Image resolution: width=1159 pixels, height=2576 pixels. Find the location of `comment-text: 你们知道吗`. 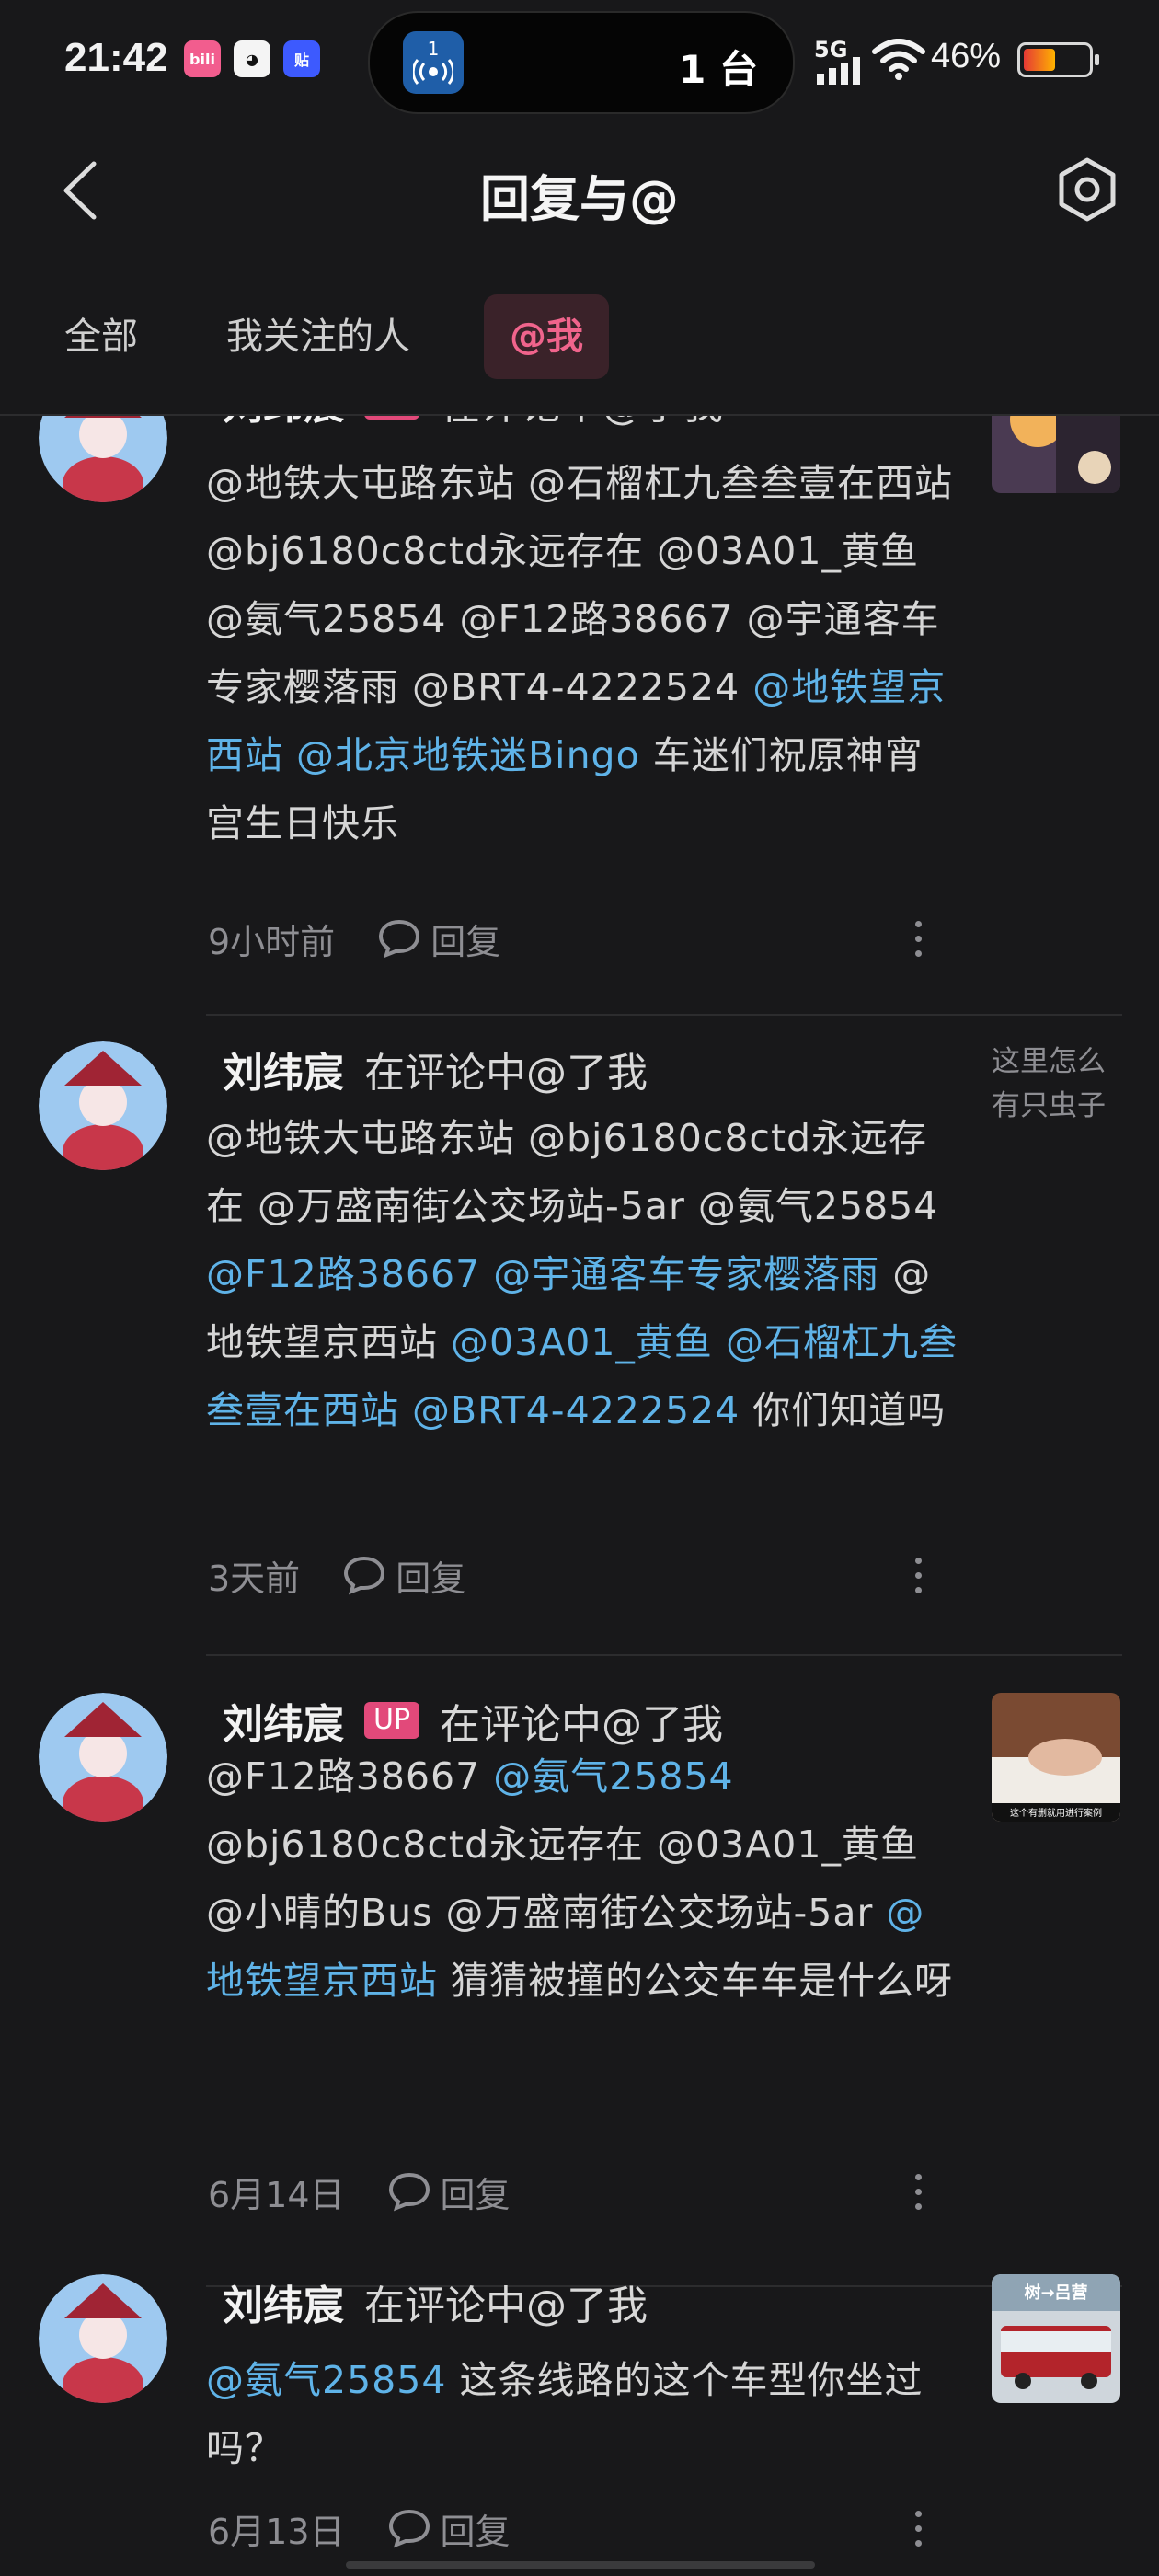

comment-text: 你们知道吗 is located at coordinates (843, 1410).